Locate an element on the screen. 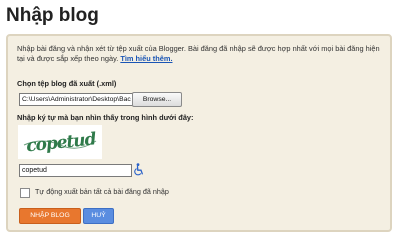 The image size is (400, 245). auto-publish-checkbox is located at coordinates (25, 193).